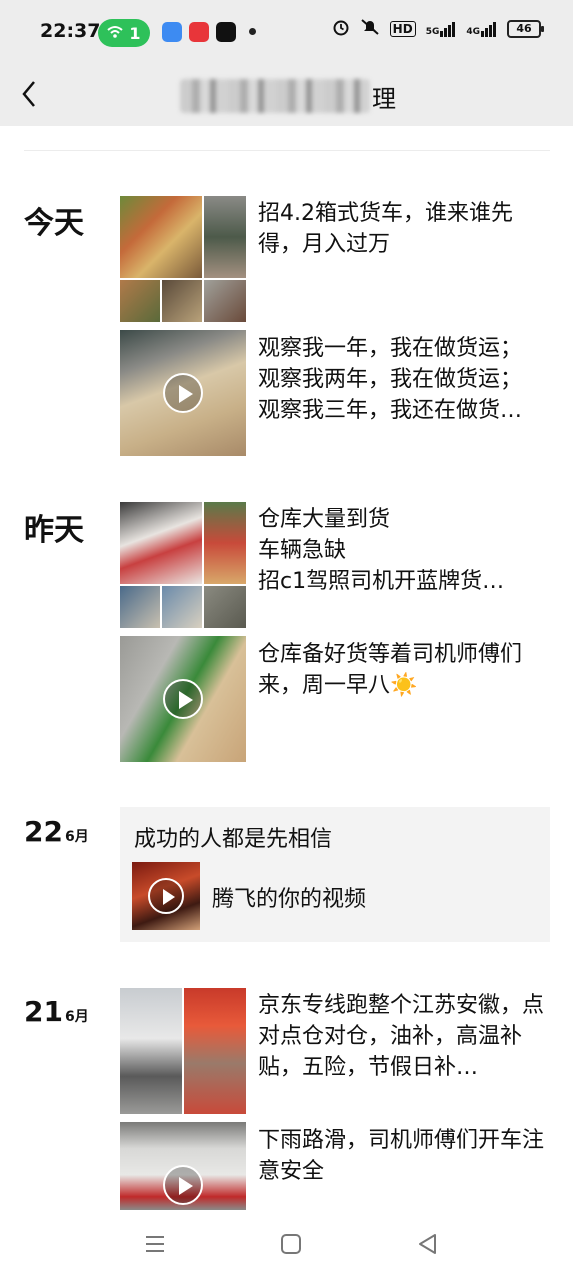 The image size is (573, 1280). Describe the element at coordinates (275, 96) in the screenshot. I see `blurred-title` at that location.